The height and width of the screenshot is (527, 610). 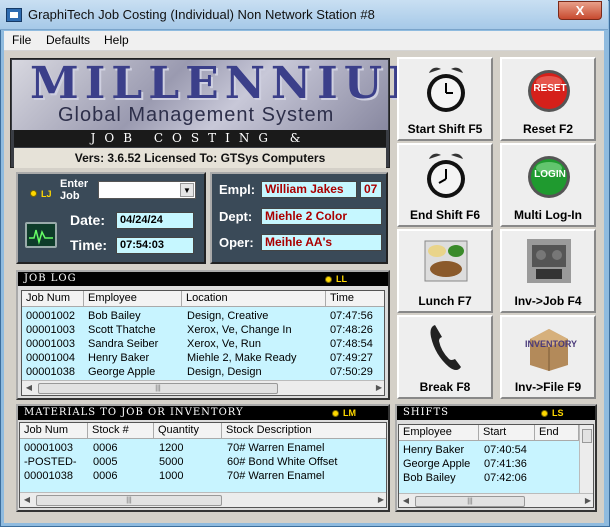 What do you see at coordinates (50, 358) in the screenshot?
I see `table-cell: 00001004` at bounding box center [50, 358].